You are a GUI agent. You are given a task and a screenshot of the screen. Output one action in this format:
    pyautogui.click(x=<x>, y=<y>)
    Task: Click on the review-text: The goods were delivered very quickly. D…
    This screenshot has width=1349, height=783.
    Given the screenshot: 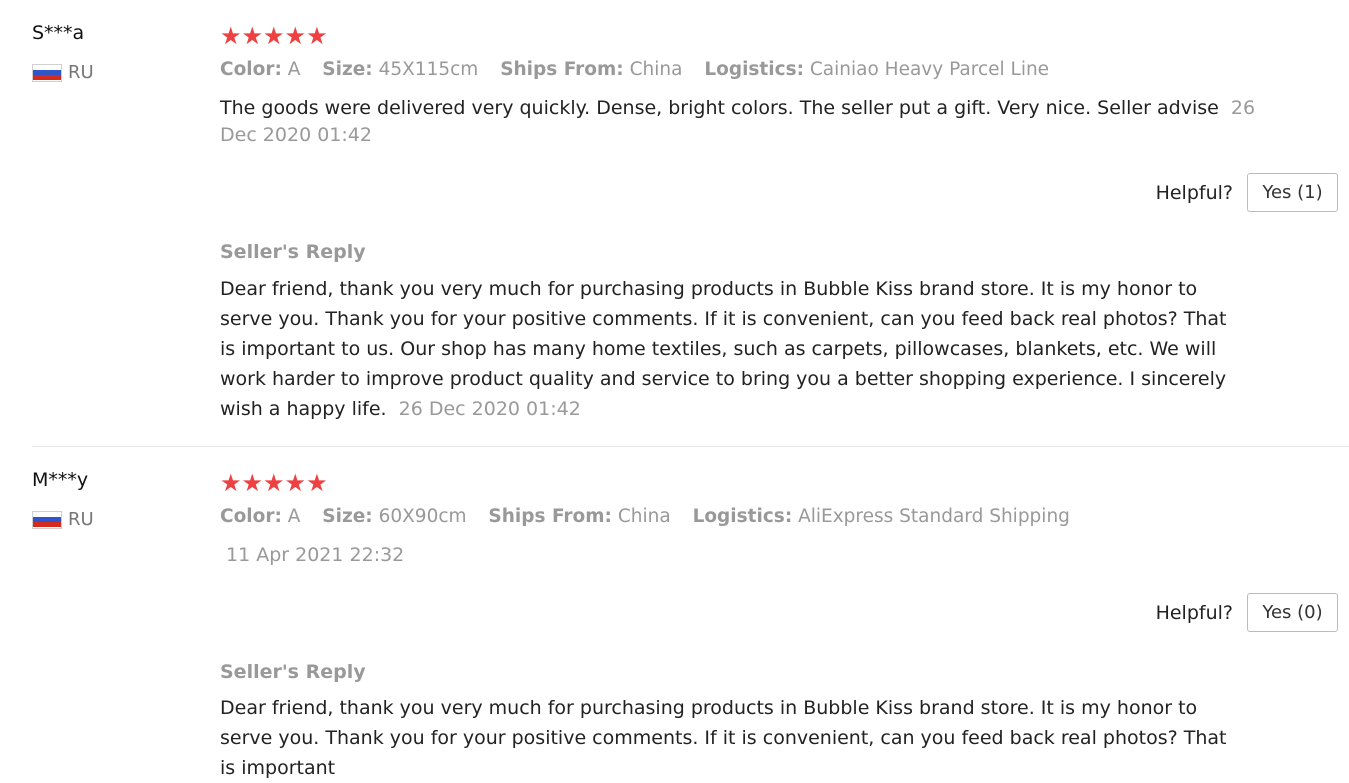 What is the action you would take?
    pyautogui.click(x=755, y=122)
    